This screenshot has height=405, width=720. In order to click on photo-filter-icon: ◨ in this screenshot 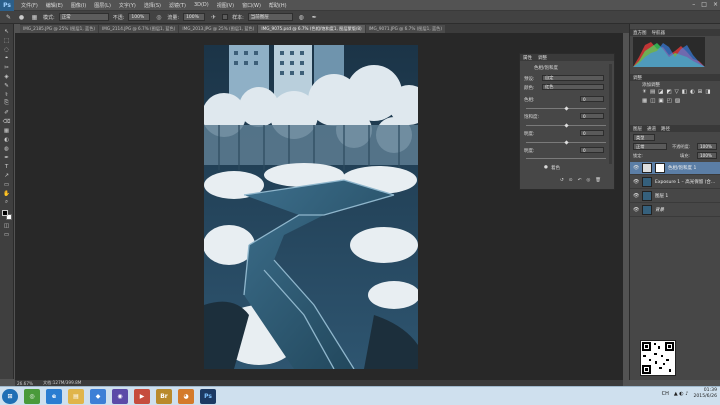, I will do `click(707, 92)`.